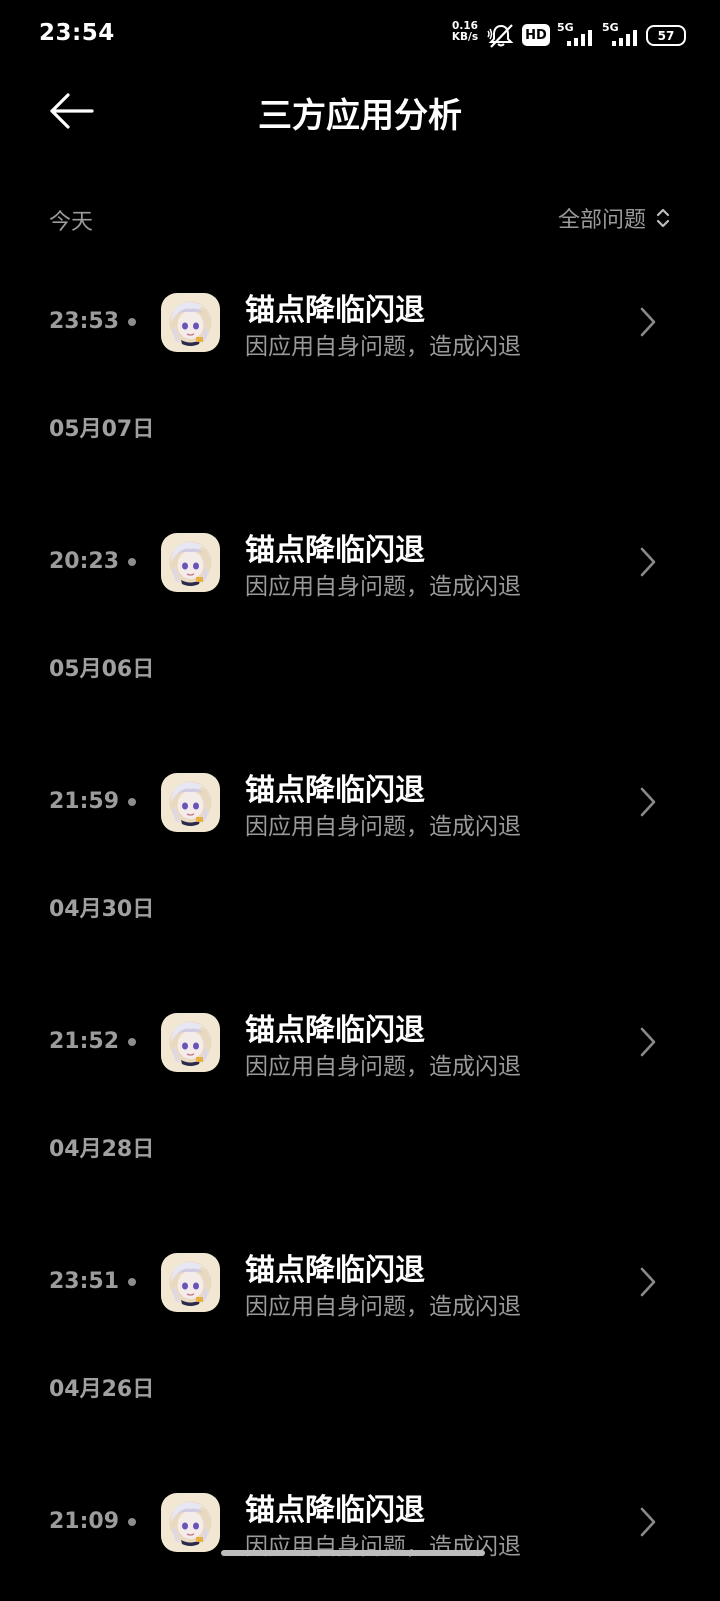  I want to click on event-time: 23:53, so click(84, 321).